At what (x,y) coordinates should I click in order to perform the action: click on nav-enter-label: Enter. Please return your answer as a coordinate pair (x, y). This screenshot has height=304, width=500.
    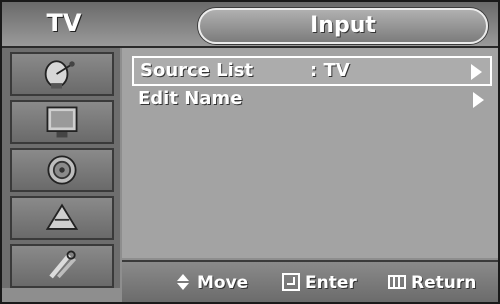
    Looking at the image, I should click on (331, 283).